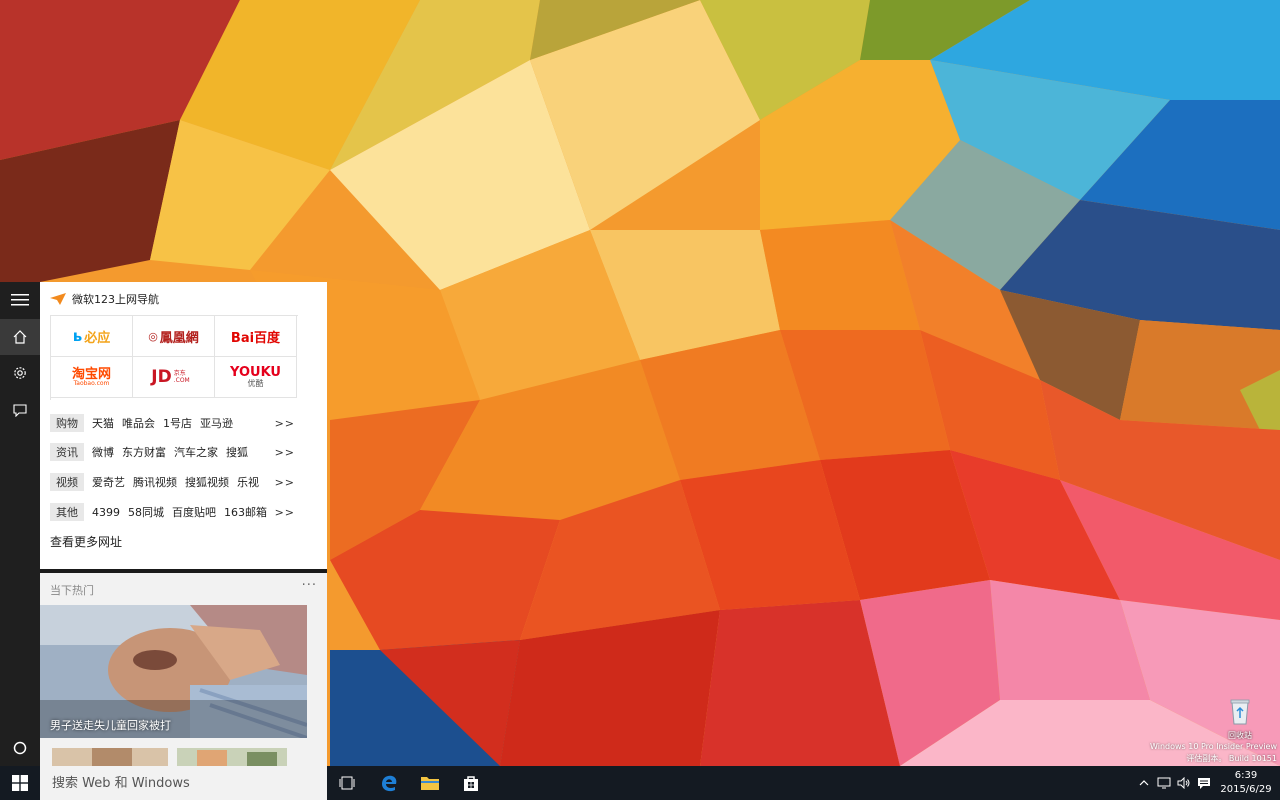  I want to click on jd-logo-link: JD 京东 .COM, so click(174, 377).